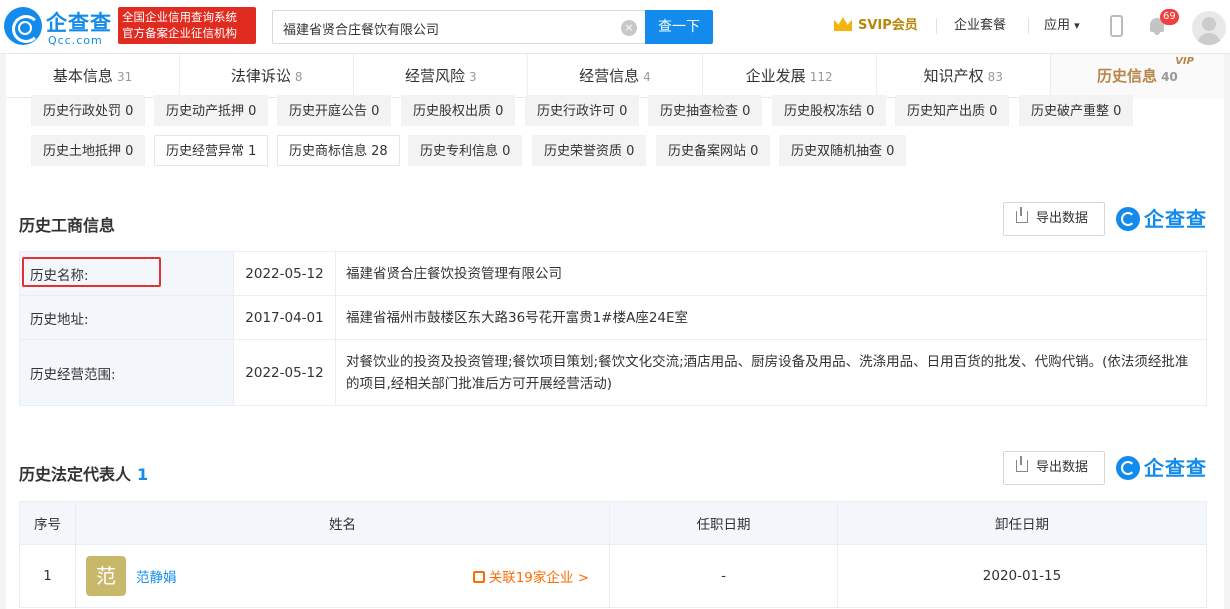 The image size is (1230, 609). I want to click on subtag: 历史专利信息 0, so click(465, 150).